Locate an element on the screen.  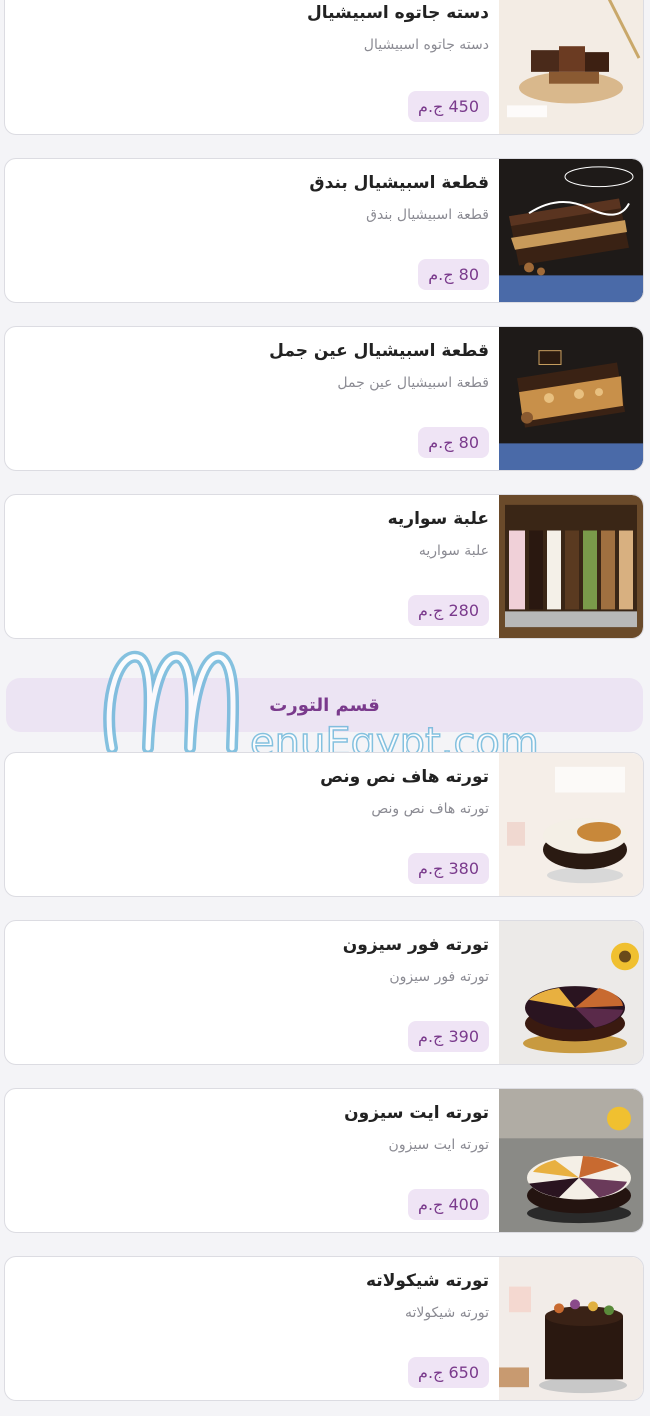
product-title: تورته فور سيزون is located at coordinates (415, 945).